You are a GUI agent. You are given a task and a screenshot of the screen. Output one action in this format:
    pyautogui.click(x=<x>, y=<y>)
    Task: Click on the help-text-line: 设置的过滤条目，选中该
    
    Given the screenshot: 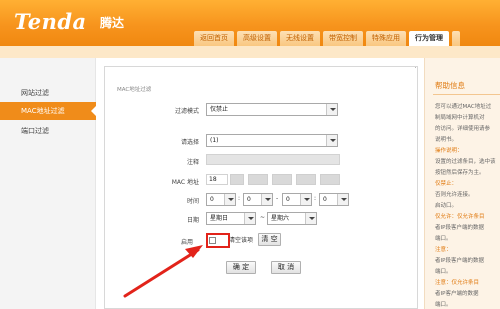 What is the action you would take?
    pyautogui.click(x=465, y=162)
    